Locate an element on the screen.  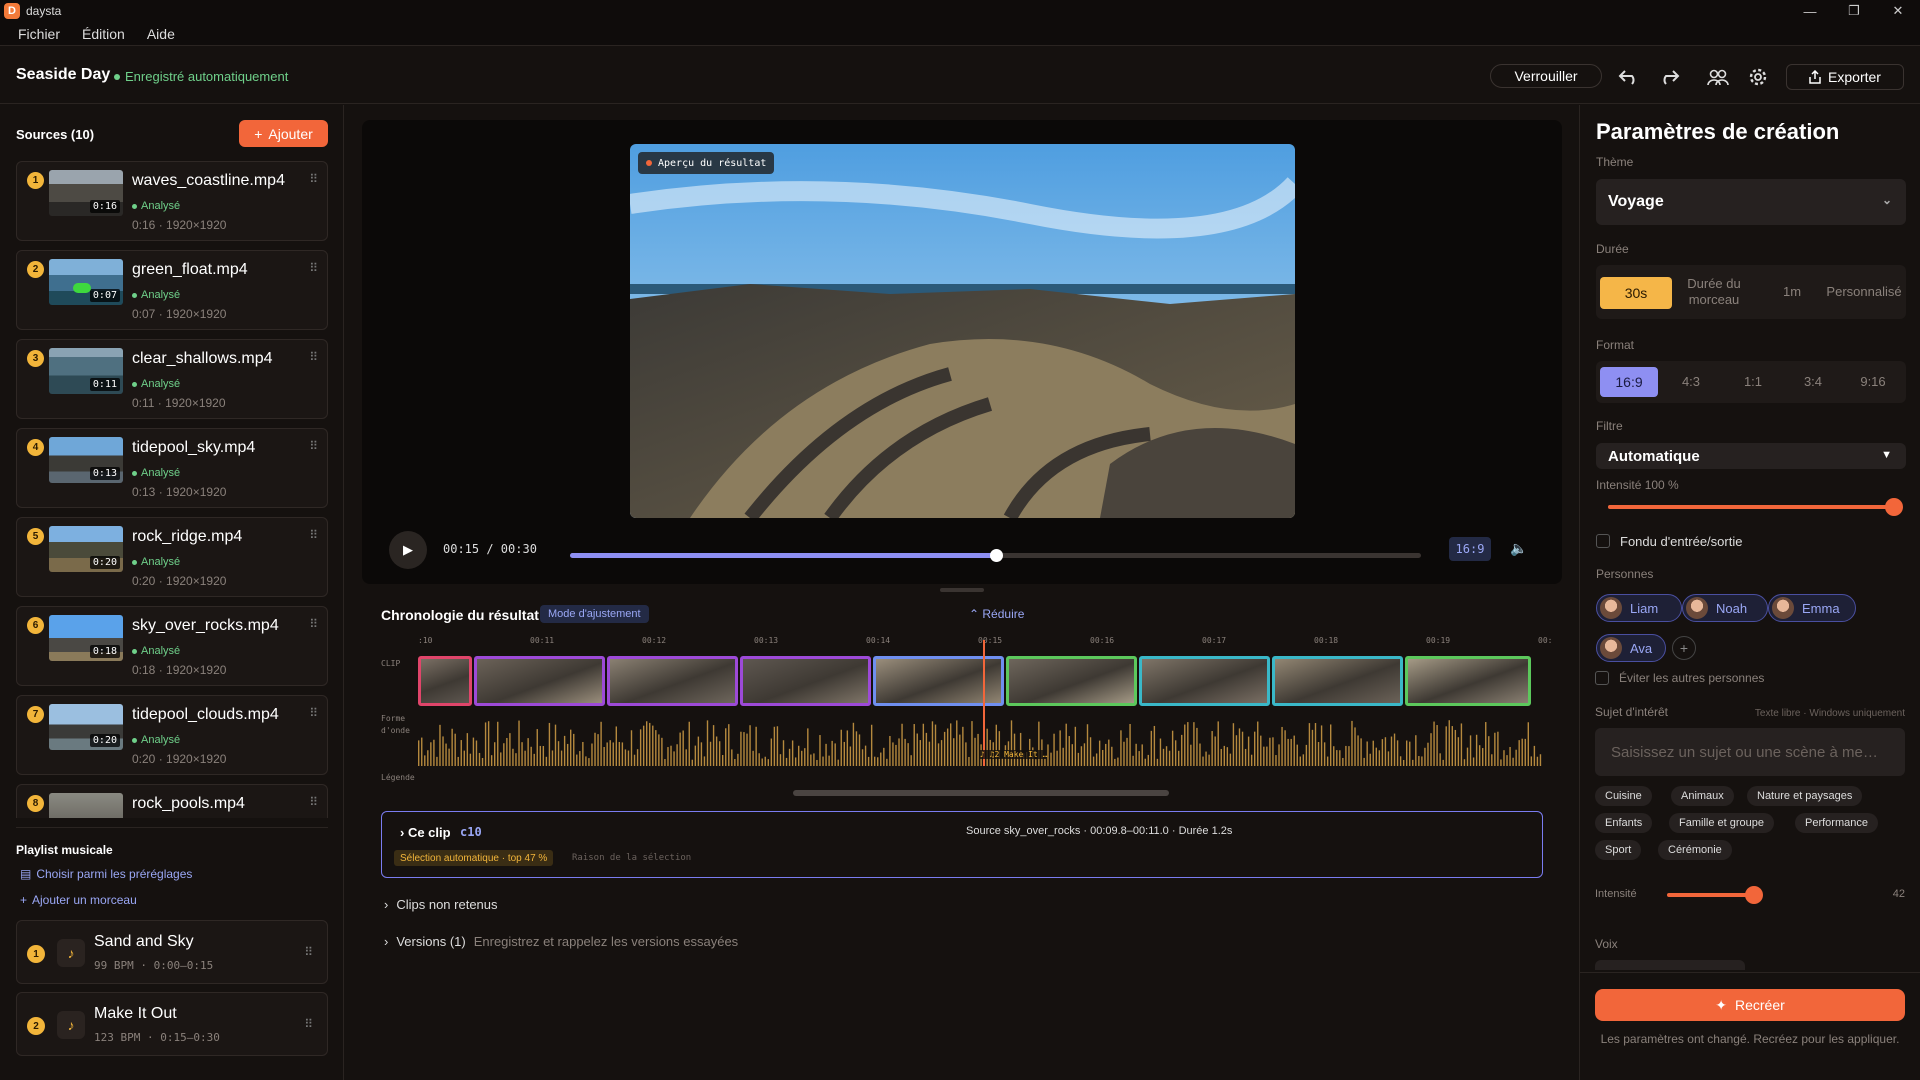
duration-option: 30s is located at coordinates (1636, 293).